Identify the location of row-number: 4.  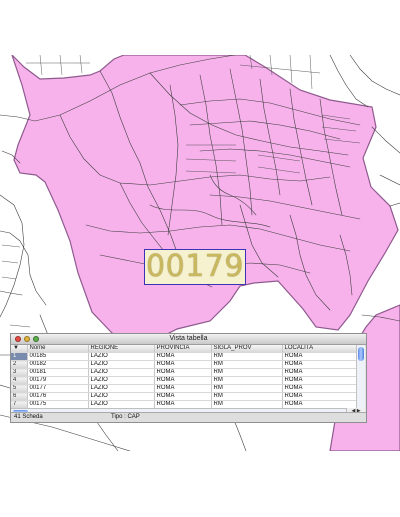
(19, 380).